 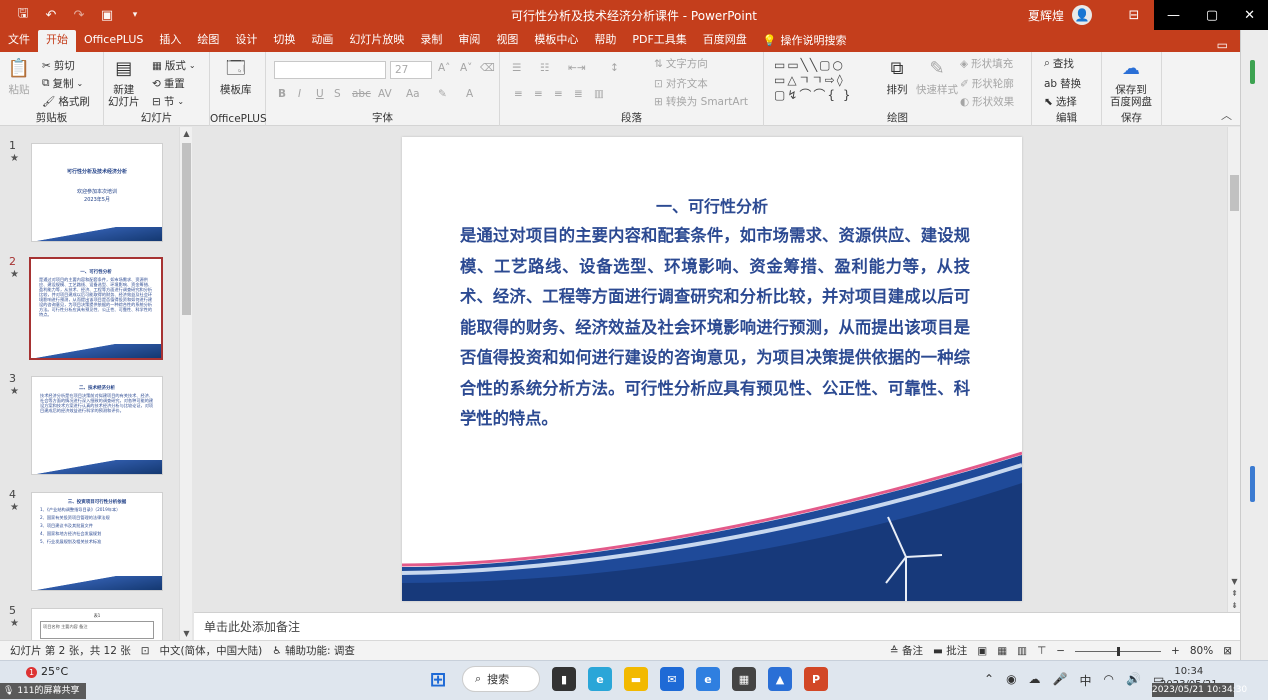 What do you see at coordinates (1060, 651) in the screenshot?
I see `zoom-out-icon: −` at bounding box center [1060, 651].